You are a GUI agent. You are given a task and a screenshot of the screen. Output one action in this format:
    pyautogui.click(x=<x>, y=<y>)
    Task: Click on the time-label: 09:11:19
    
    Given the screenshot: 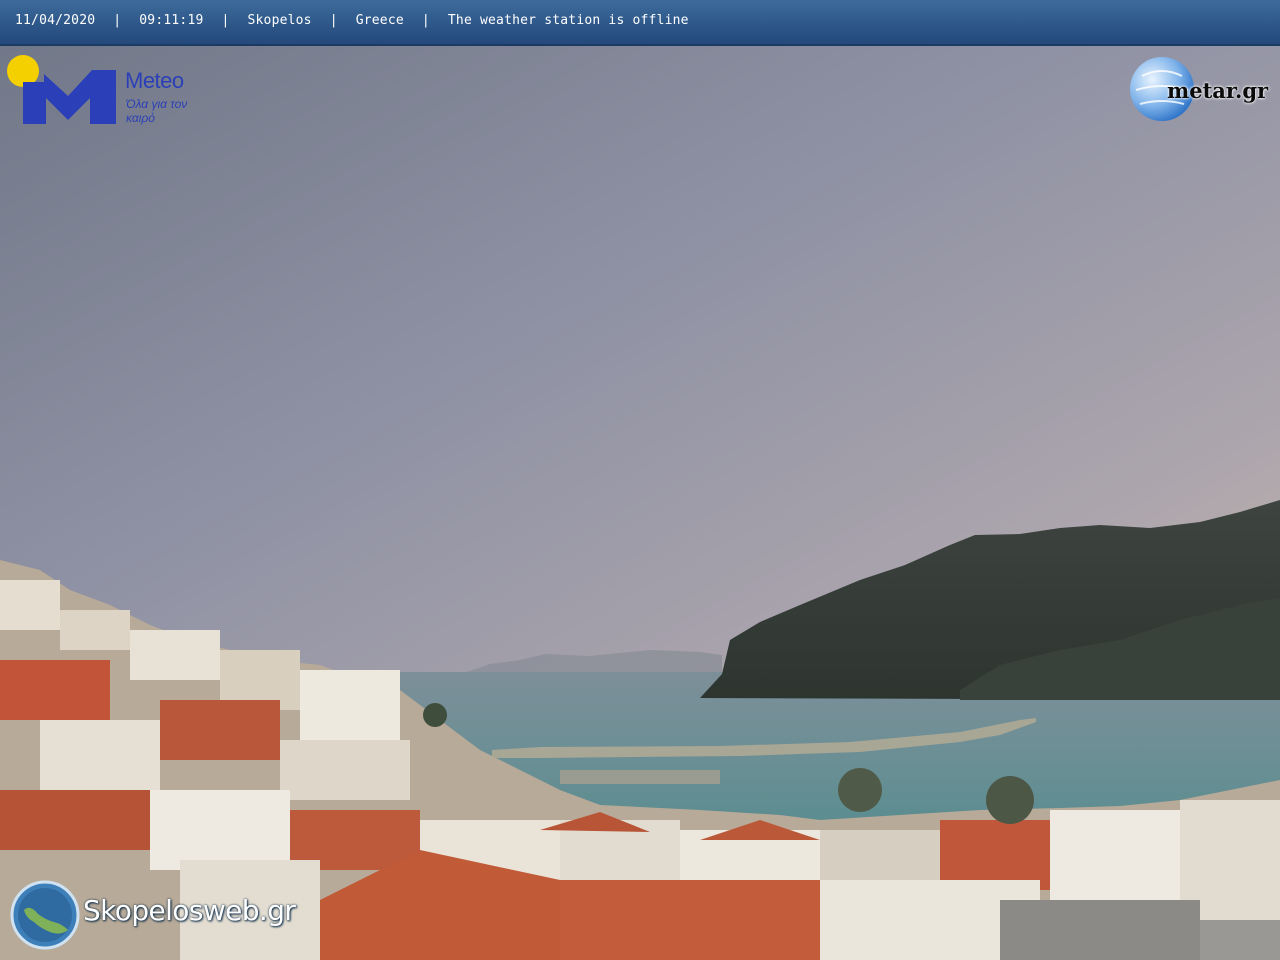 What is the action you would take?
    pyautogui.click(x=171, y=20)
    